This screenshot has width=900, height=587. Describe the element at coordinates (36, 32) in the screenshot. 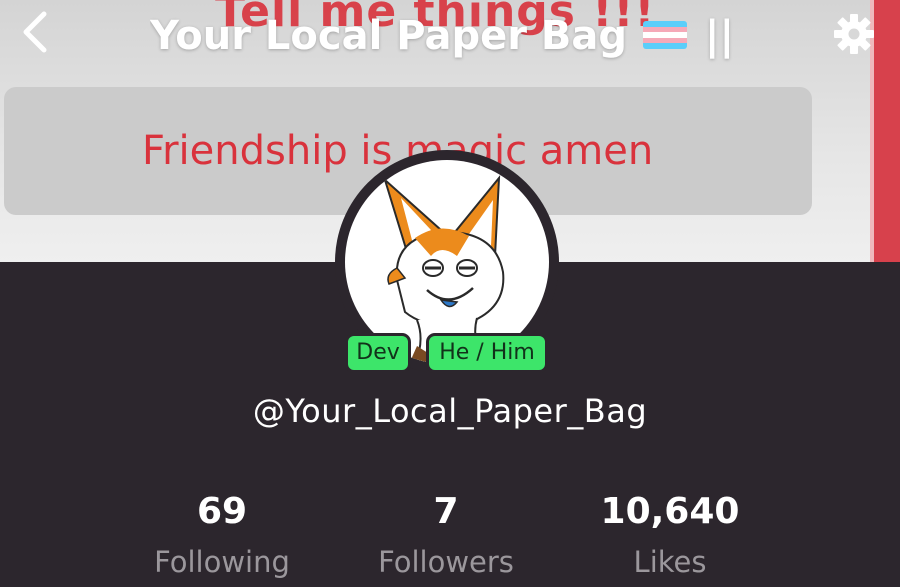

I see `chevron-left-icon` at that location.